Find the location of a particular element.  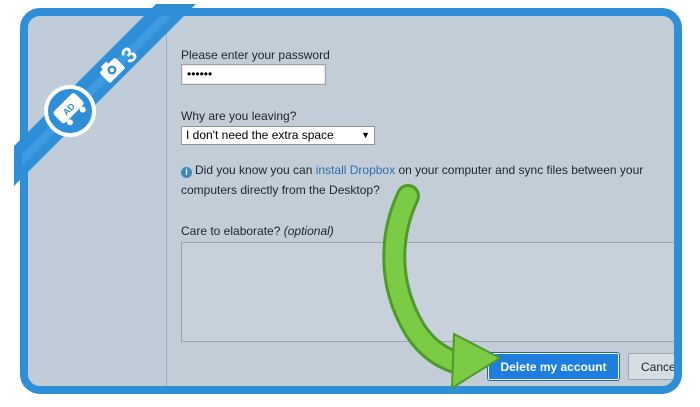

optional-hint: (optional) is located at coordinates (308, 231).